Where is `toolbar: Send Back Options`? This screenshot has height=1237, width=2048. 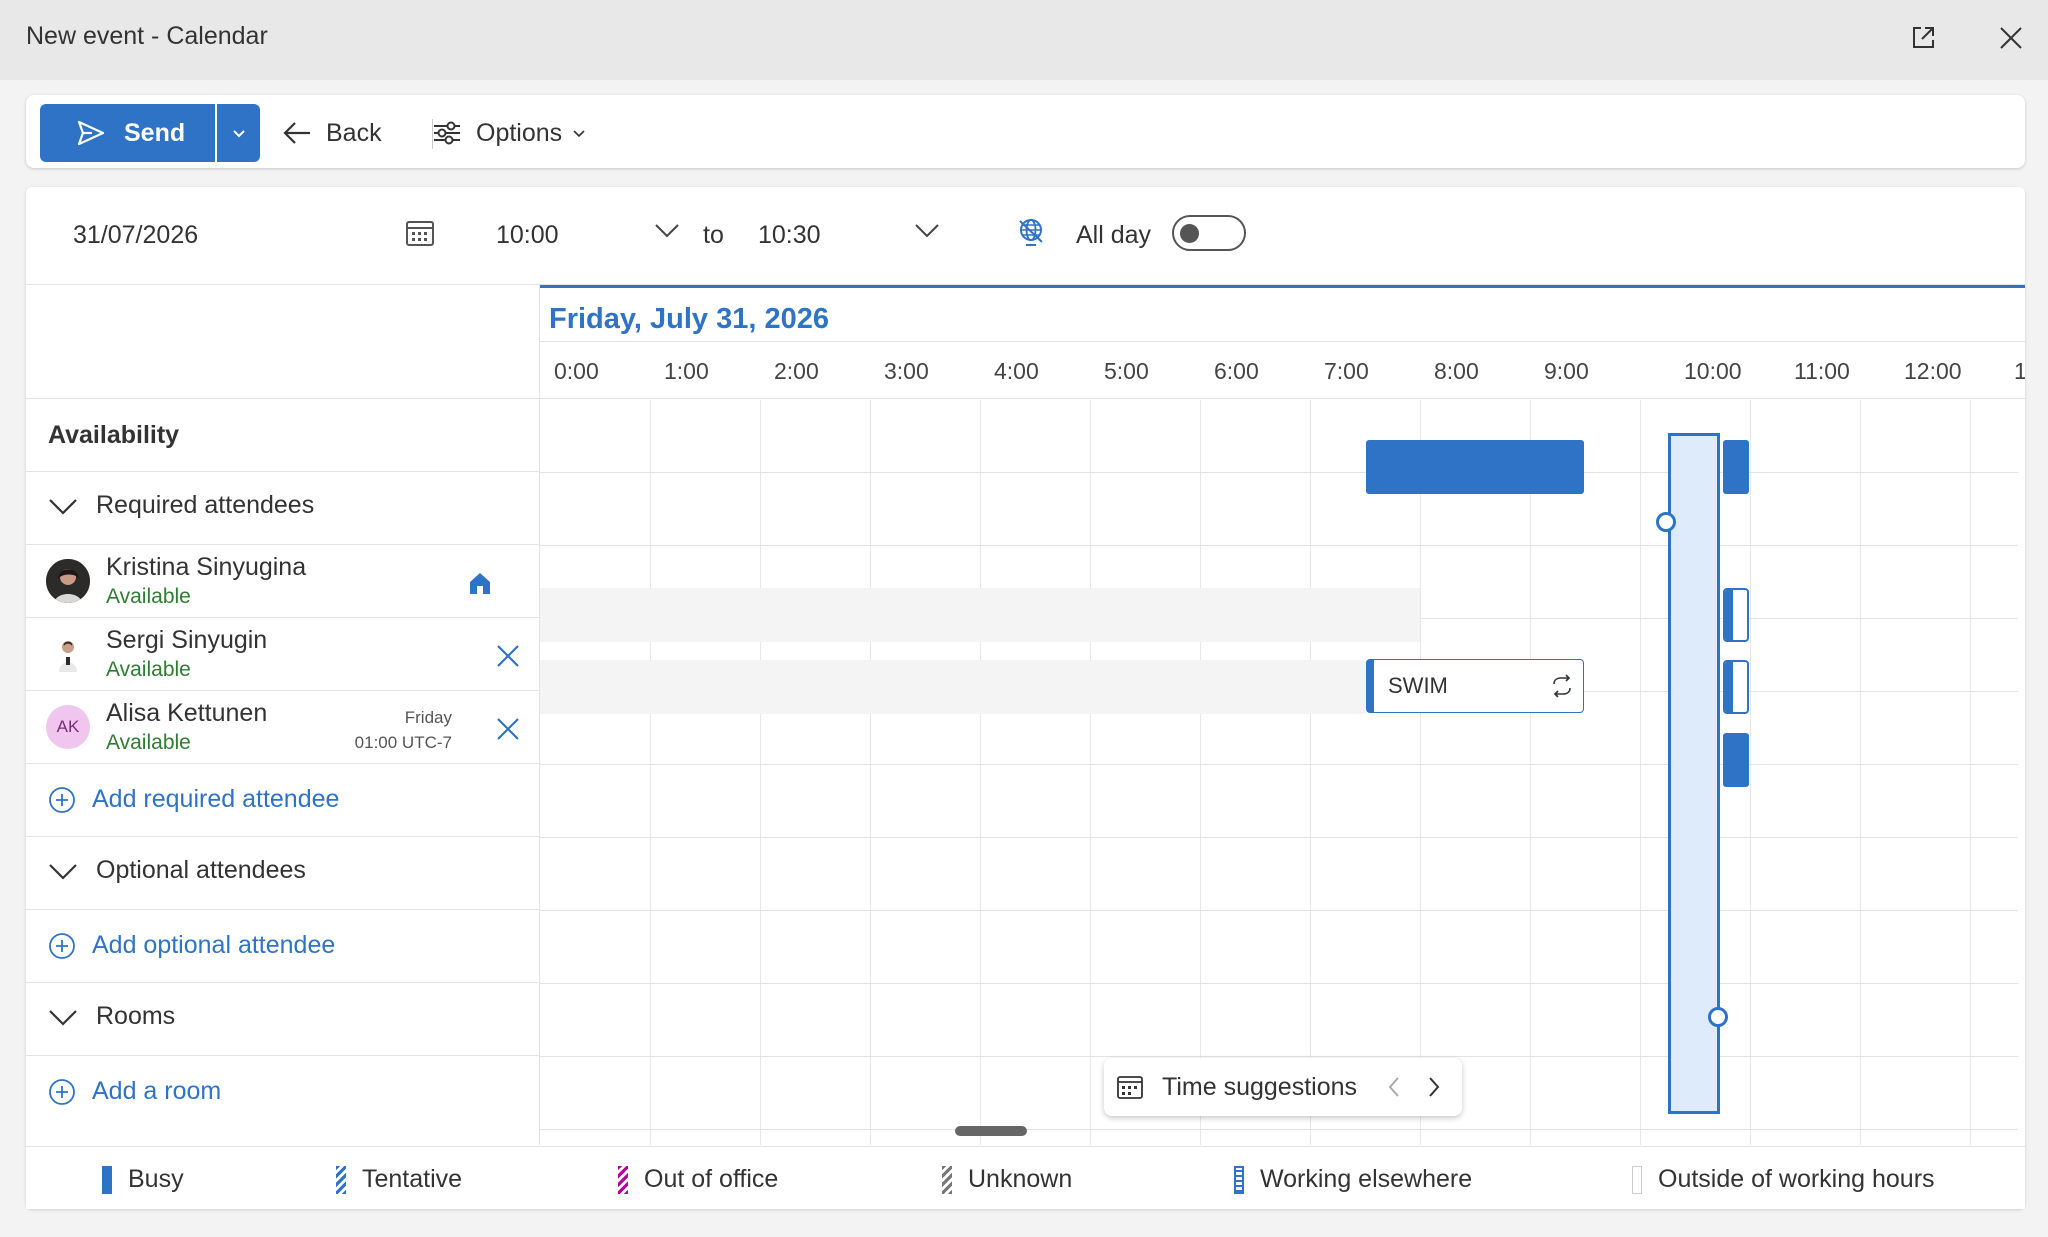
toolbar: Send Back Options is located at coordinates (1025, 131).